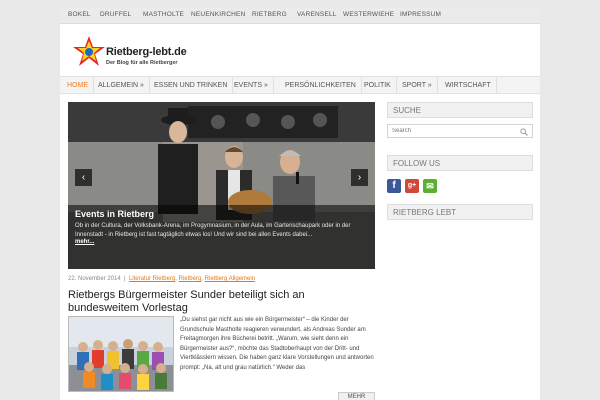 This screenshot has height=400, width=600. Describe the element at coordinates (468, 85) in the screenshot. I see `nav-wirtschaft: WIRTSCHAFT` at that location.